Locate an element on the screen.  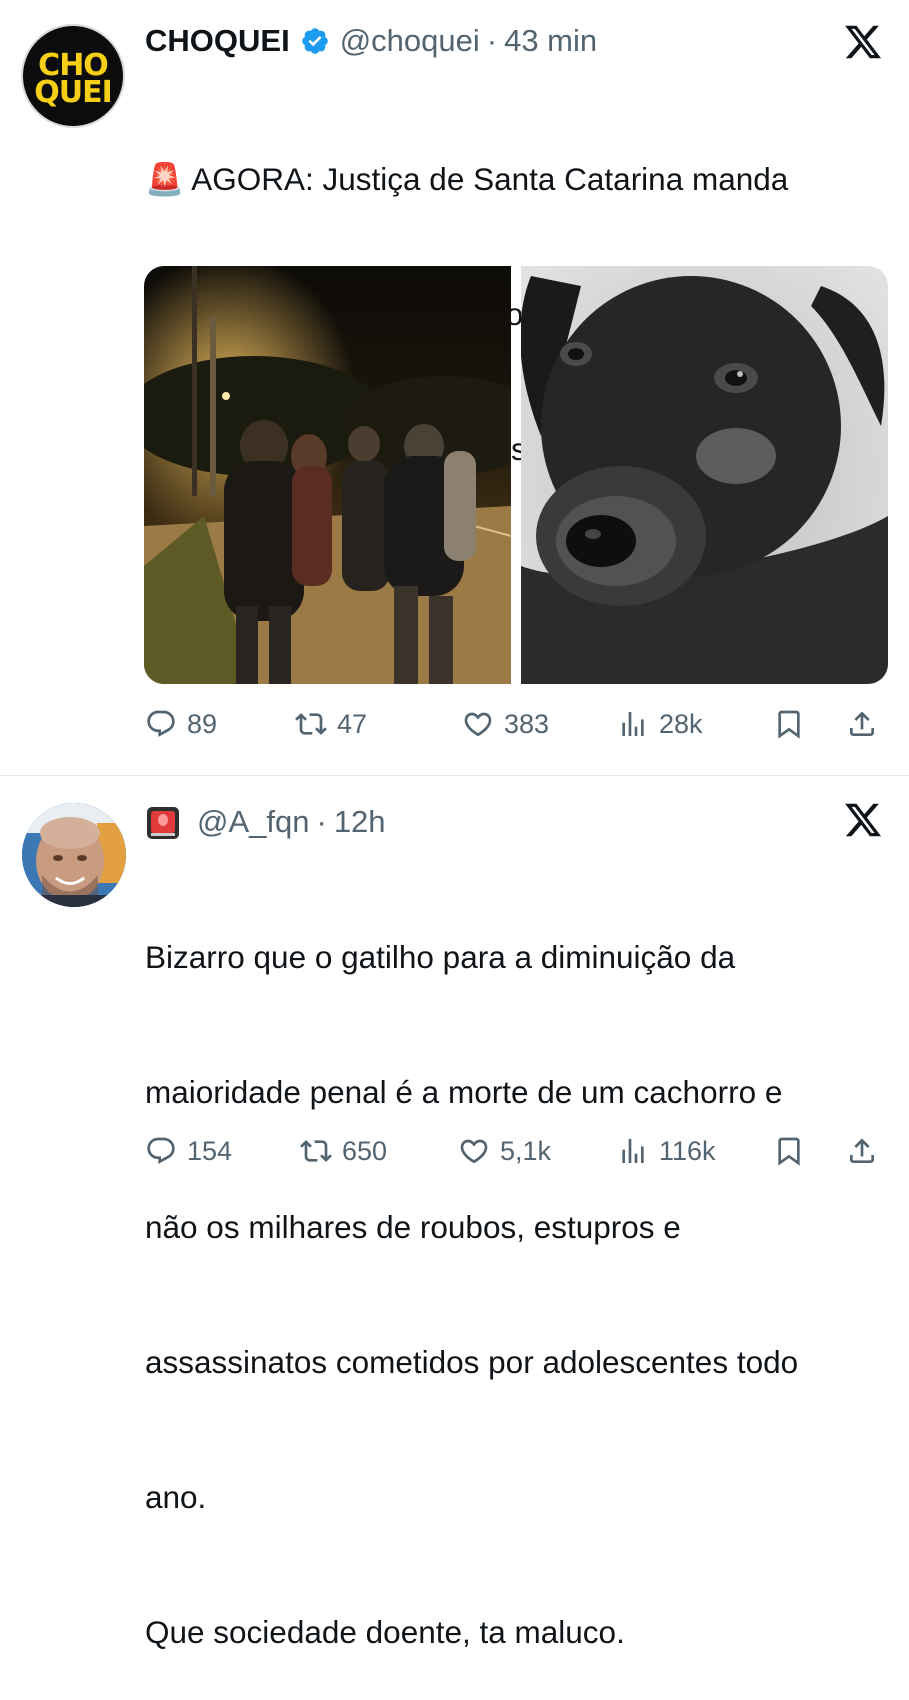
reply-count: 154 is located at coordinates (210, 1150).